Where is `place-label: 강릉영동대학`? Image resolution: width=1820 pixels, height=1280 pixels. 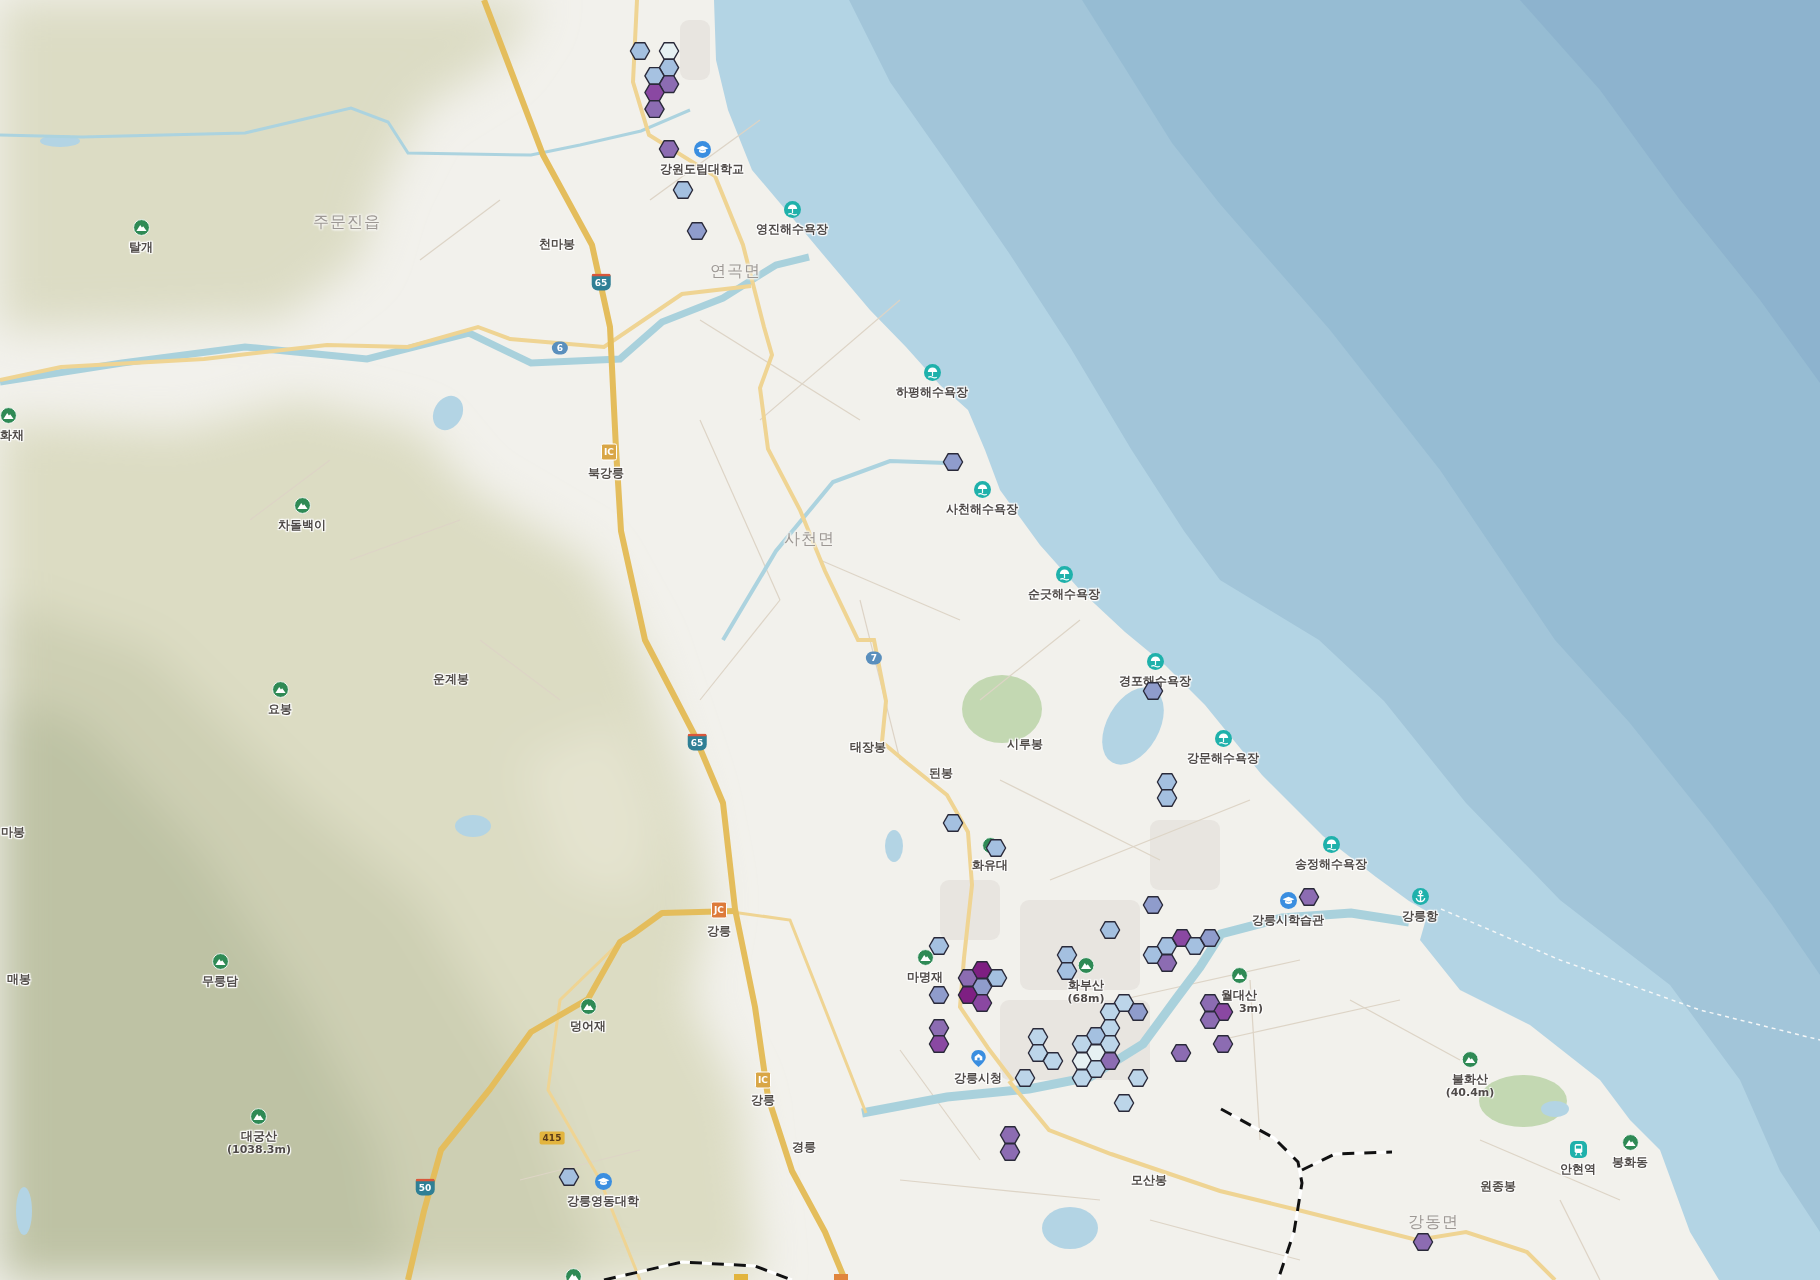
place-label: 강릉영동대학 is located at coordinates (603, 1201).